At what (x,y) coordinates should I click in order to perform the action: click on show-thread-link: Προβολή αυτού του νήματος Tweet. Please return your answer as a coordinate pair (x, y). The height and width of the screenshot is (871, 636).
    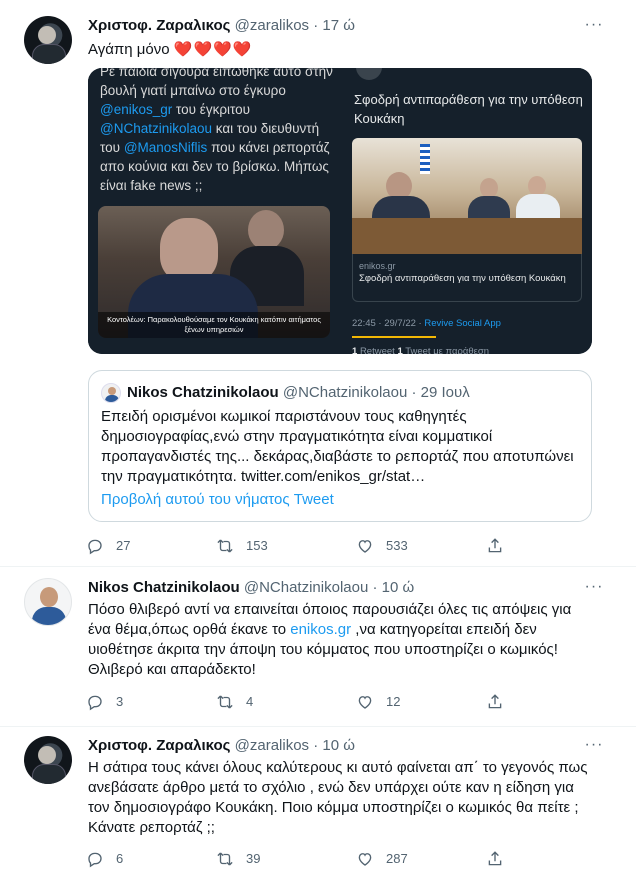
    Looking at the image, I should click on (217, 499).